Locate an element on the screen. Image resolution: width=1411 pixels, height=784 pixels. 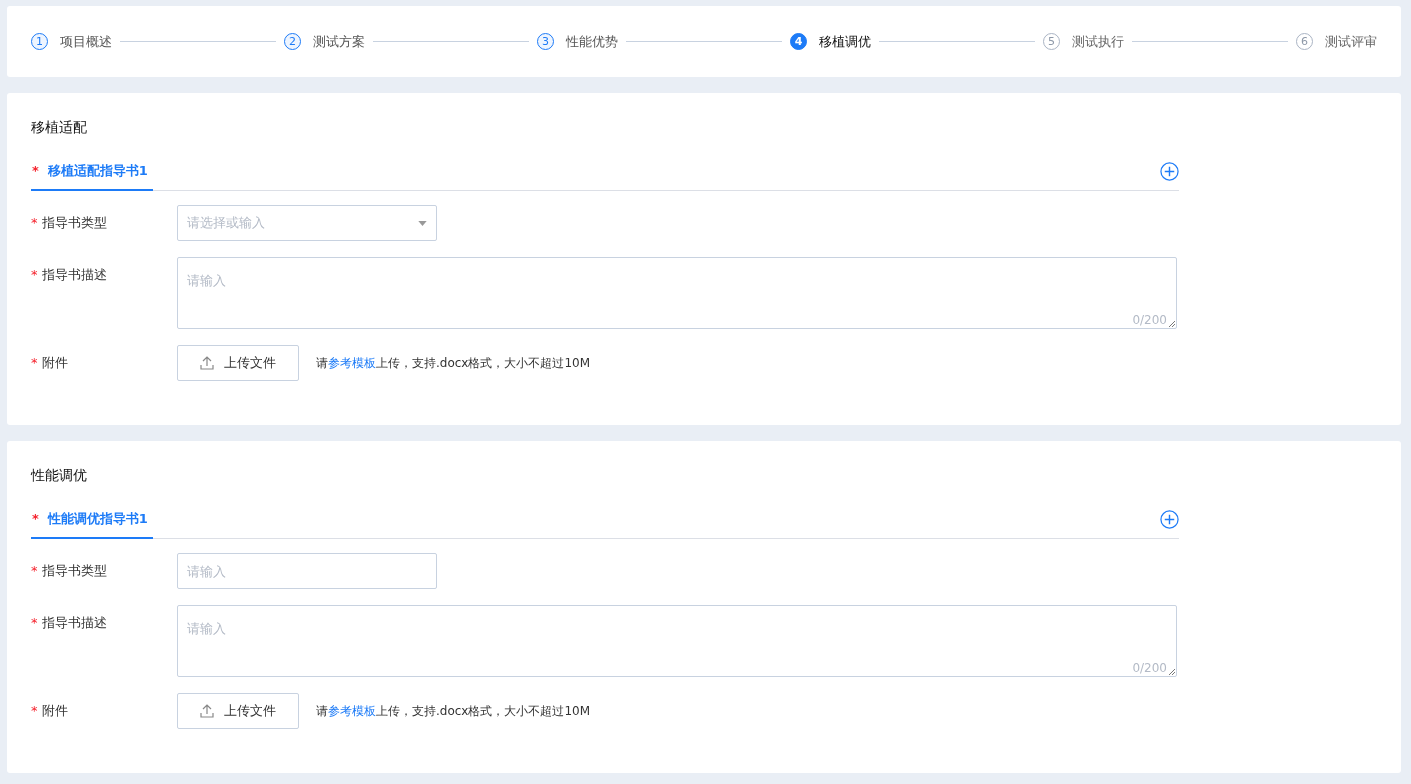
step-label: 移植调优 is located at coordinates (845, 41).